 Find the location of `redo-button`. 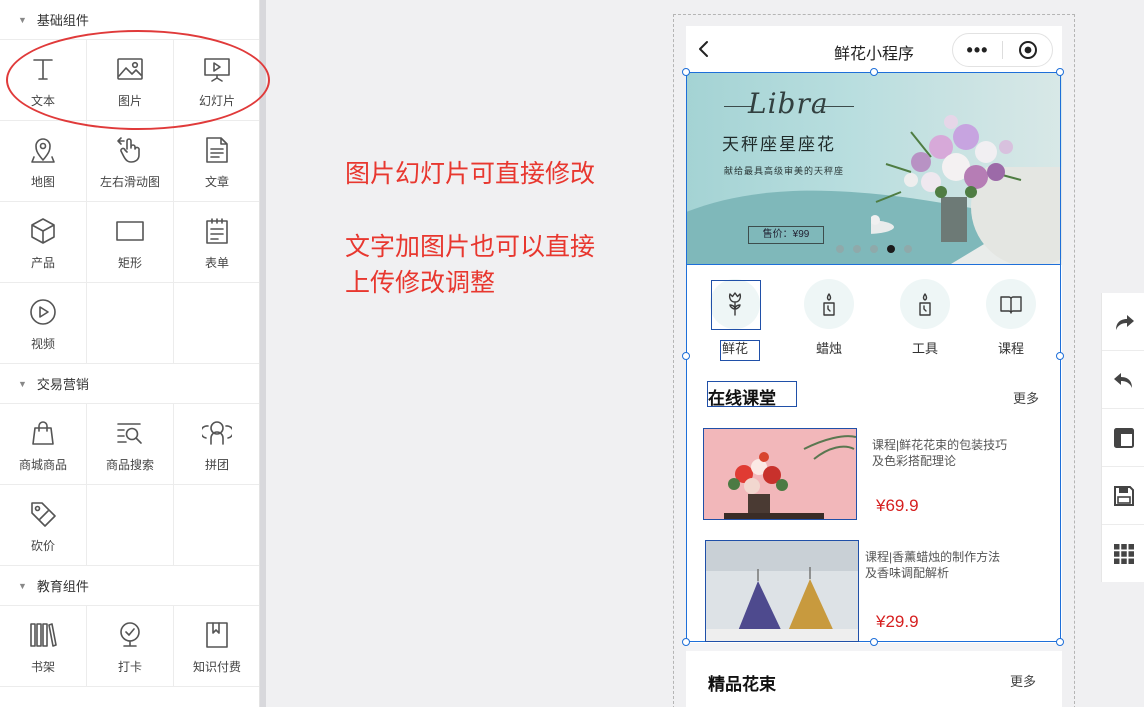

redo-button is located at coordinates (1123, 322).